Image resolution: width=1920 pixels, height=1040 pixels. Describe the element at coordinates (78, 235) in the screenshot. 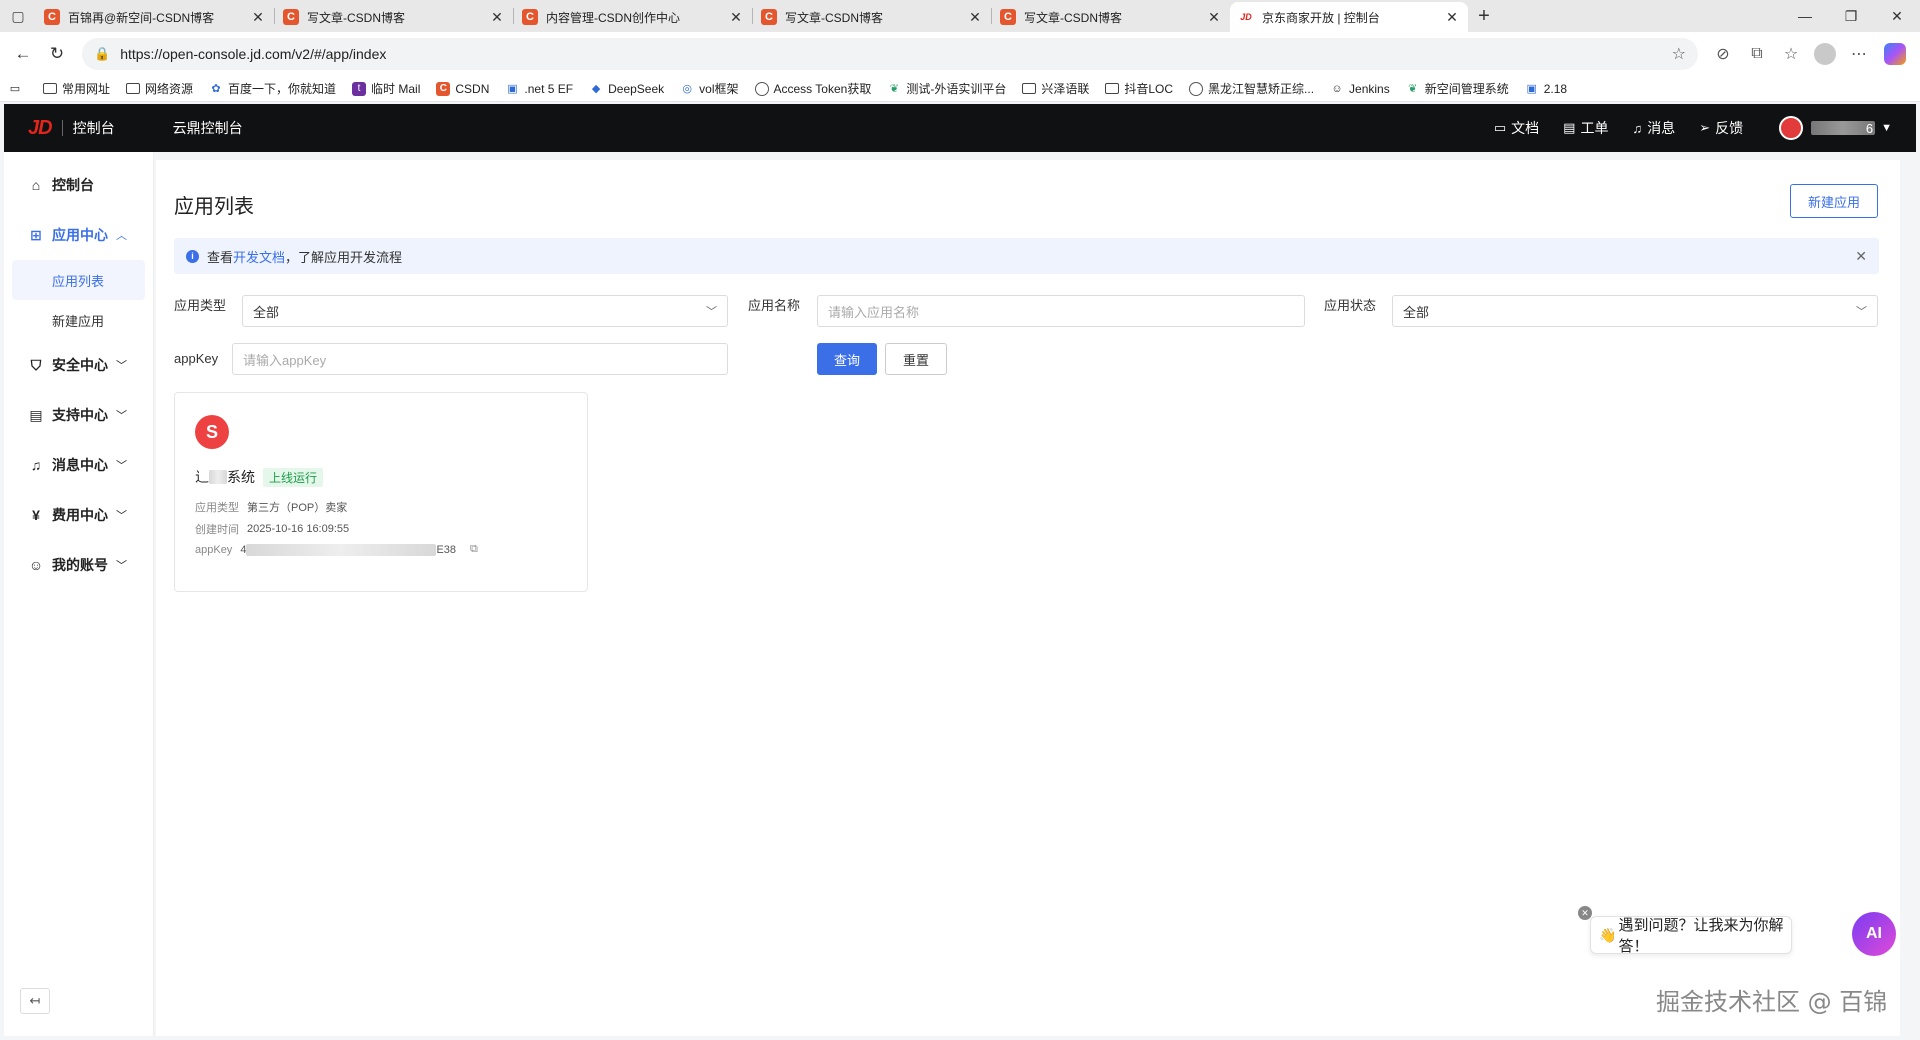

I see `sidebar-item-app-center: ⊞ 应用中心 ︿` at that location.